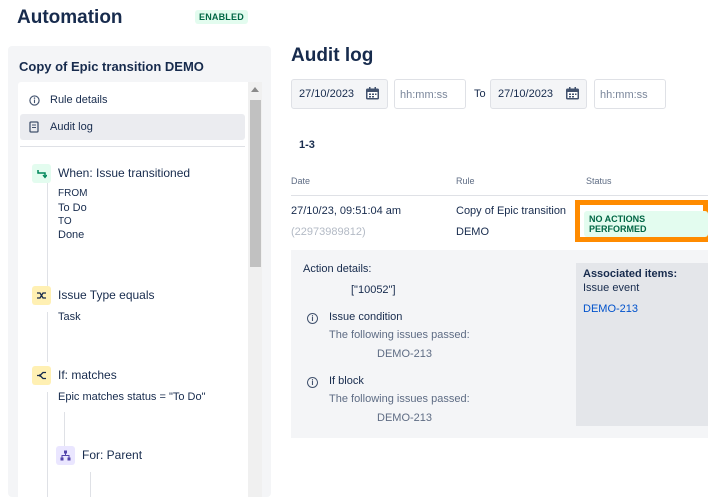 The width and height of the screenshot is (708, 497). What do you see at coordinates (611, 288) in the screenshot?
I see `associated-items-subtitle: Issue event` at bounding box center [611, 288].